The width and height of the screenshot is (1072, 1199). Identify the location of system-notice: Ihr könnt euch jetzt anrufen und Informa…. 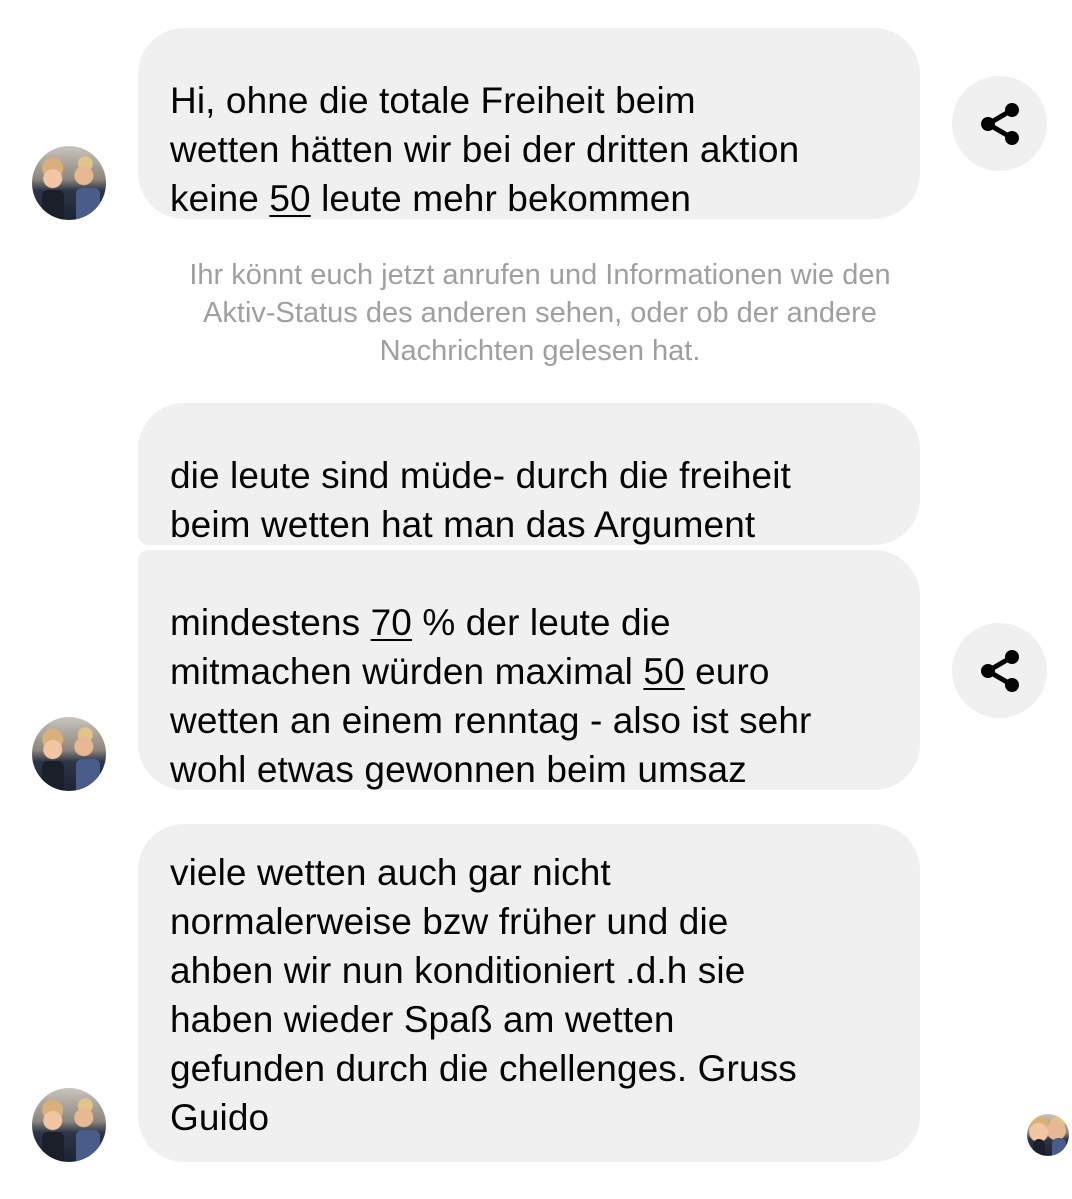
(540, 313).